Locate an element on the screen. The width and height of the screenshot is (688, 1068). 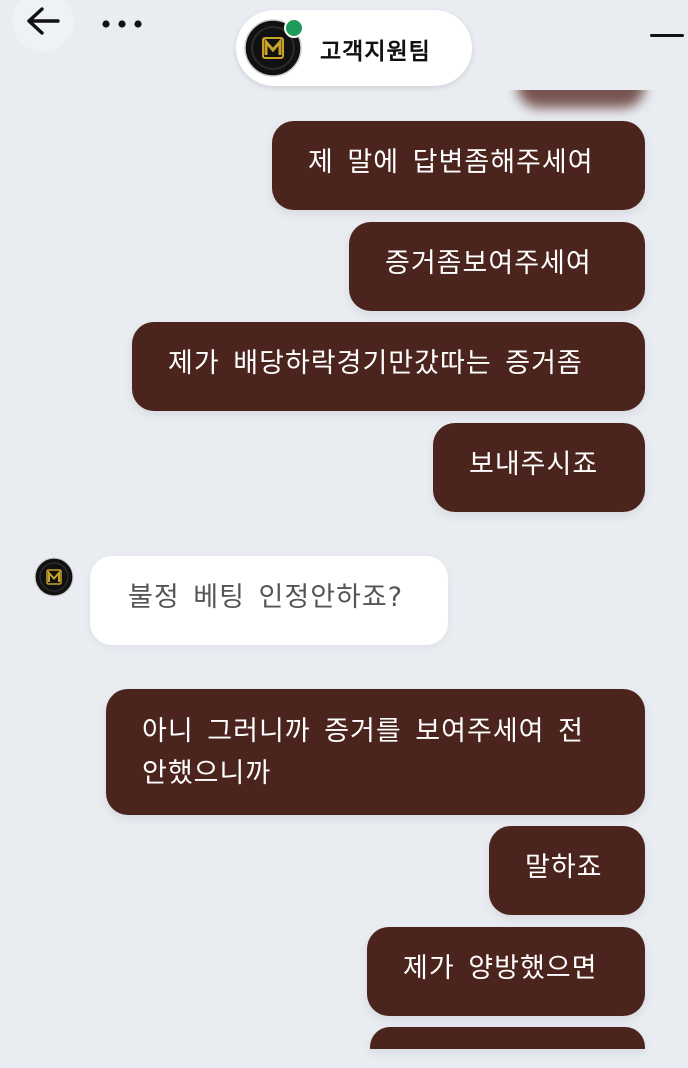
message-bubble-outgoing: 보내주시죠 is located at coordinates (539, 467).